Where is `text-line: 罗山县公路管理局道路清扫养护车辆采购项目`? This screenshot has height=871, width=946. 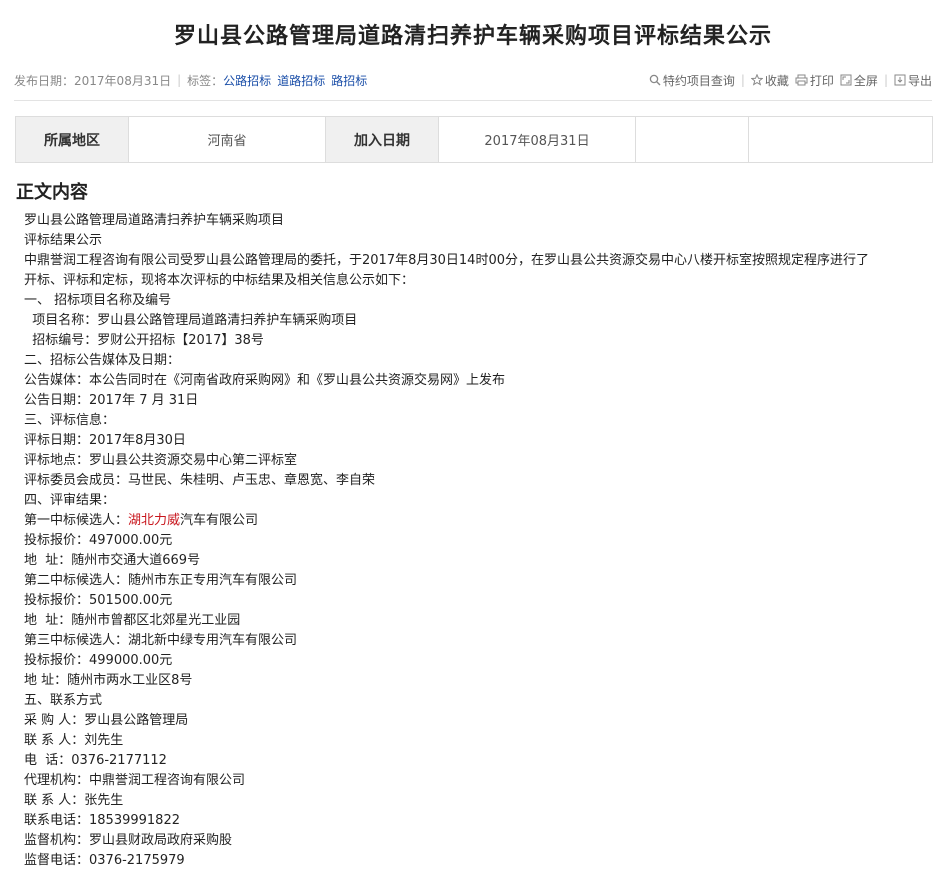
text-line: 罗山县公路管理局道路清扫养护车辆采购项目 is located at coordinates (154, 220).